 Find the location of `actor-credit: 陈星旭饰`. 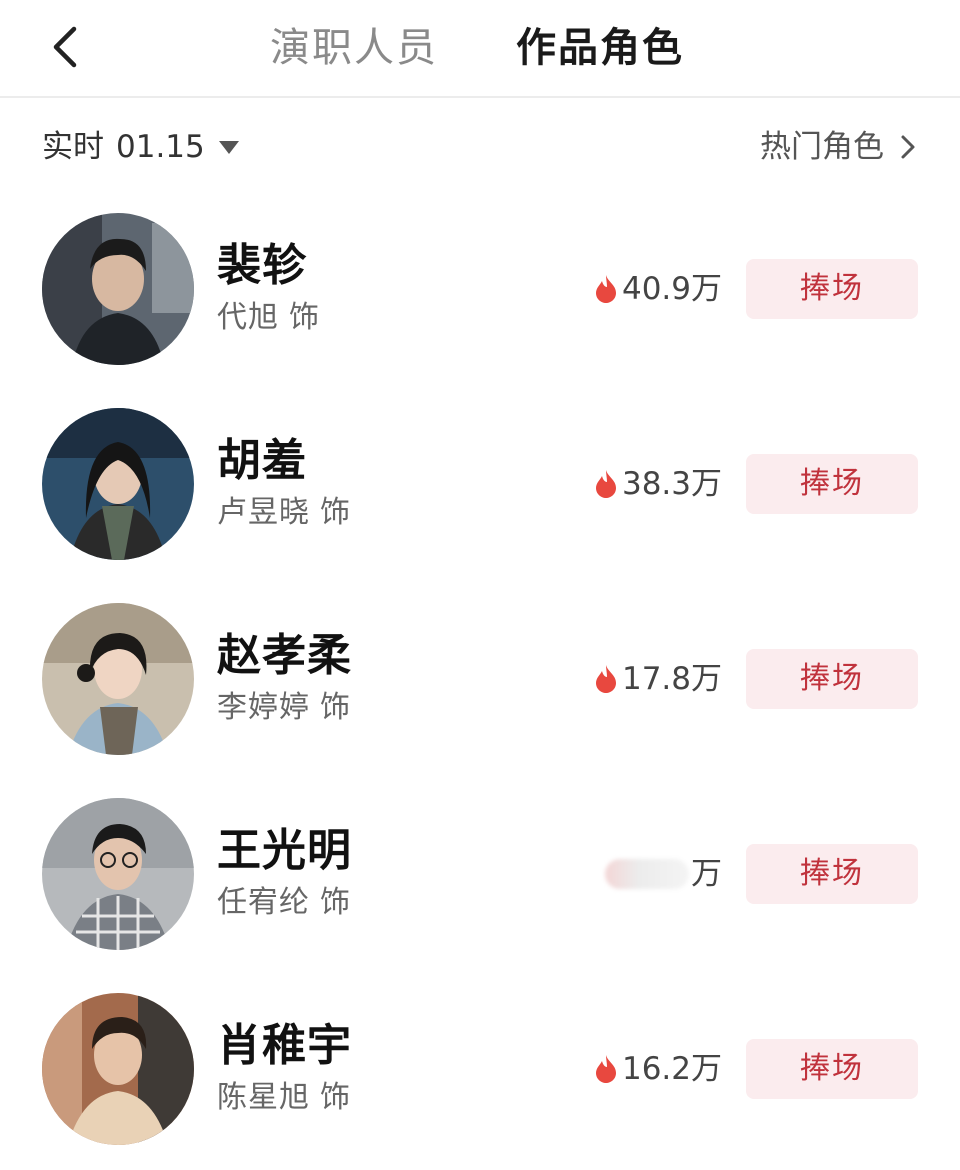

actor-credit: 陈星旭饰 is located at coordinates (284, 1098).